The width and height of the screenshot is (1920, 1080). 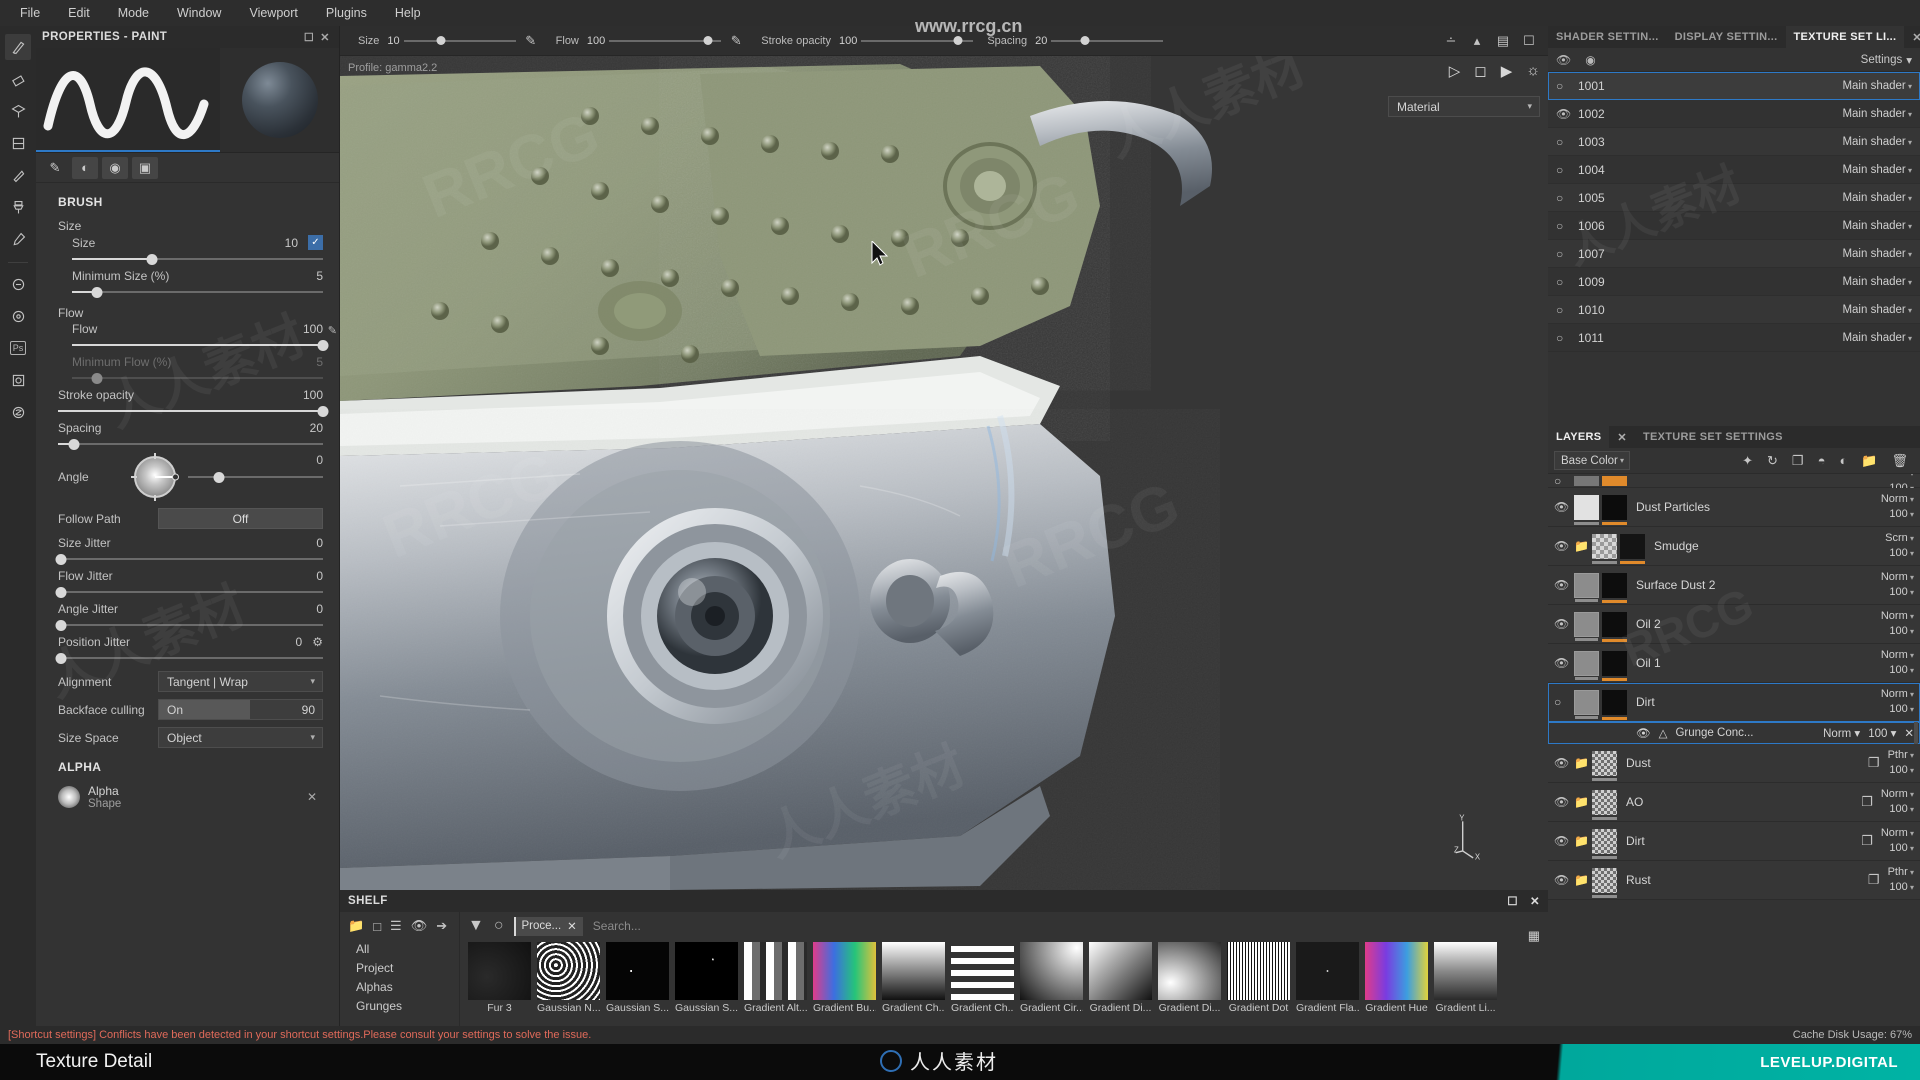 I want to click on add-fill-layer-icon: ❐, so click(x=1798, y=461).